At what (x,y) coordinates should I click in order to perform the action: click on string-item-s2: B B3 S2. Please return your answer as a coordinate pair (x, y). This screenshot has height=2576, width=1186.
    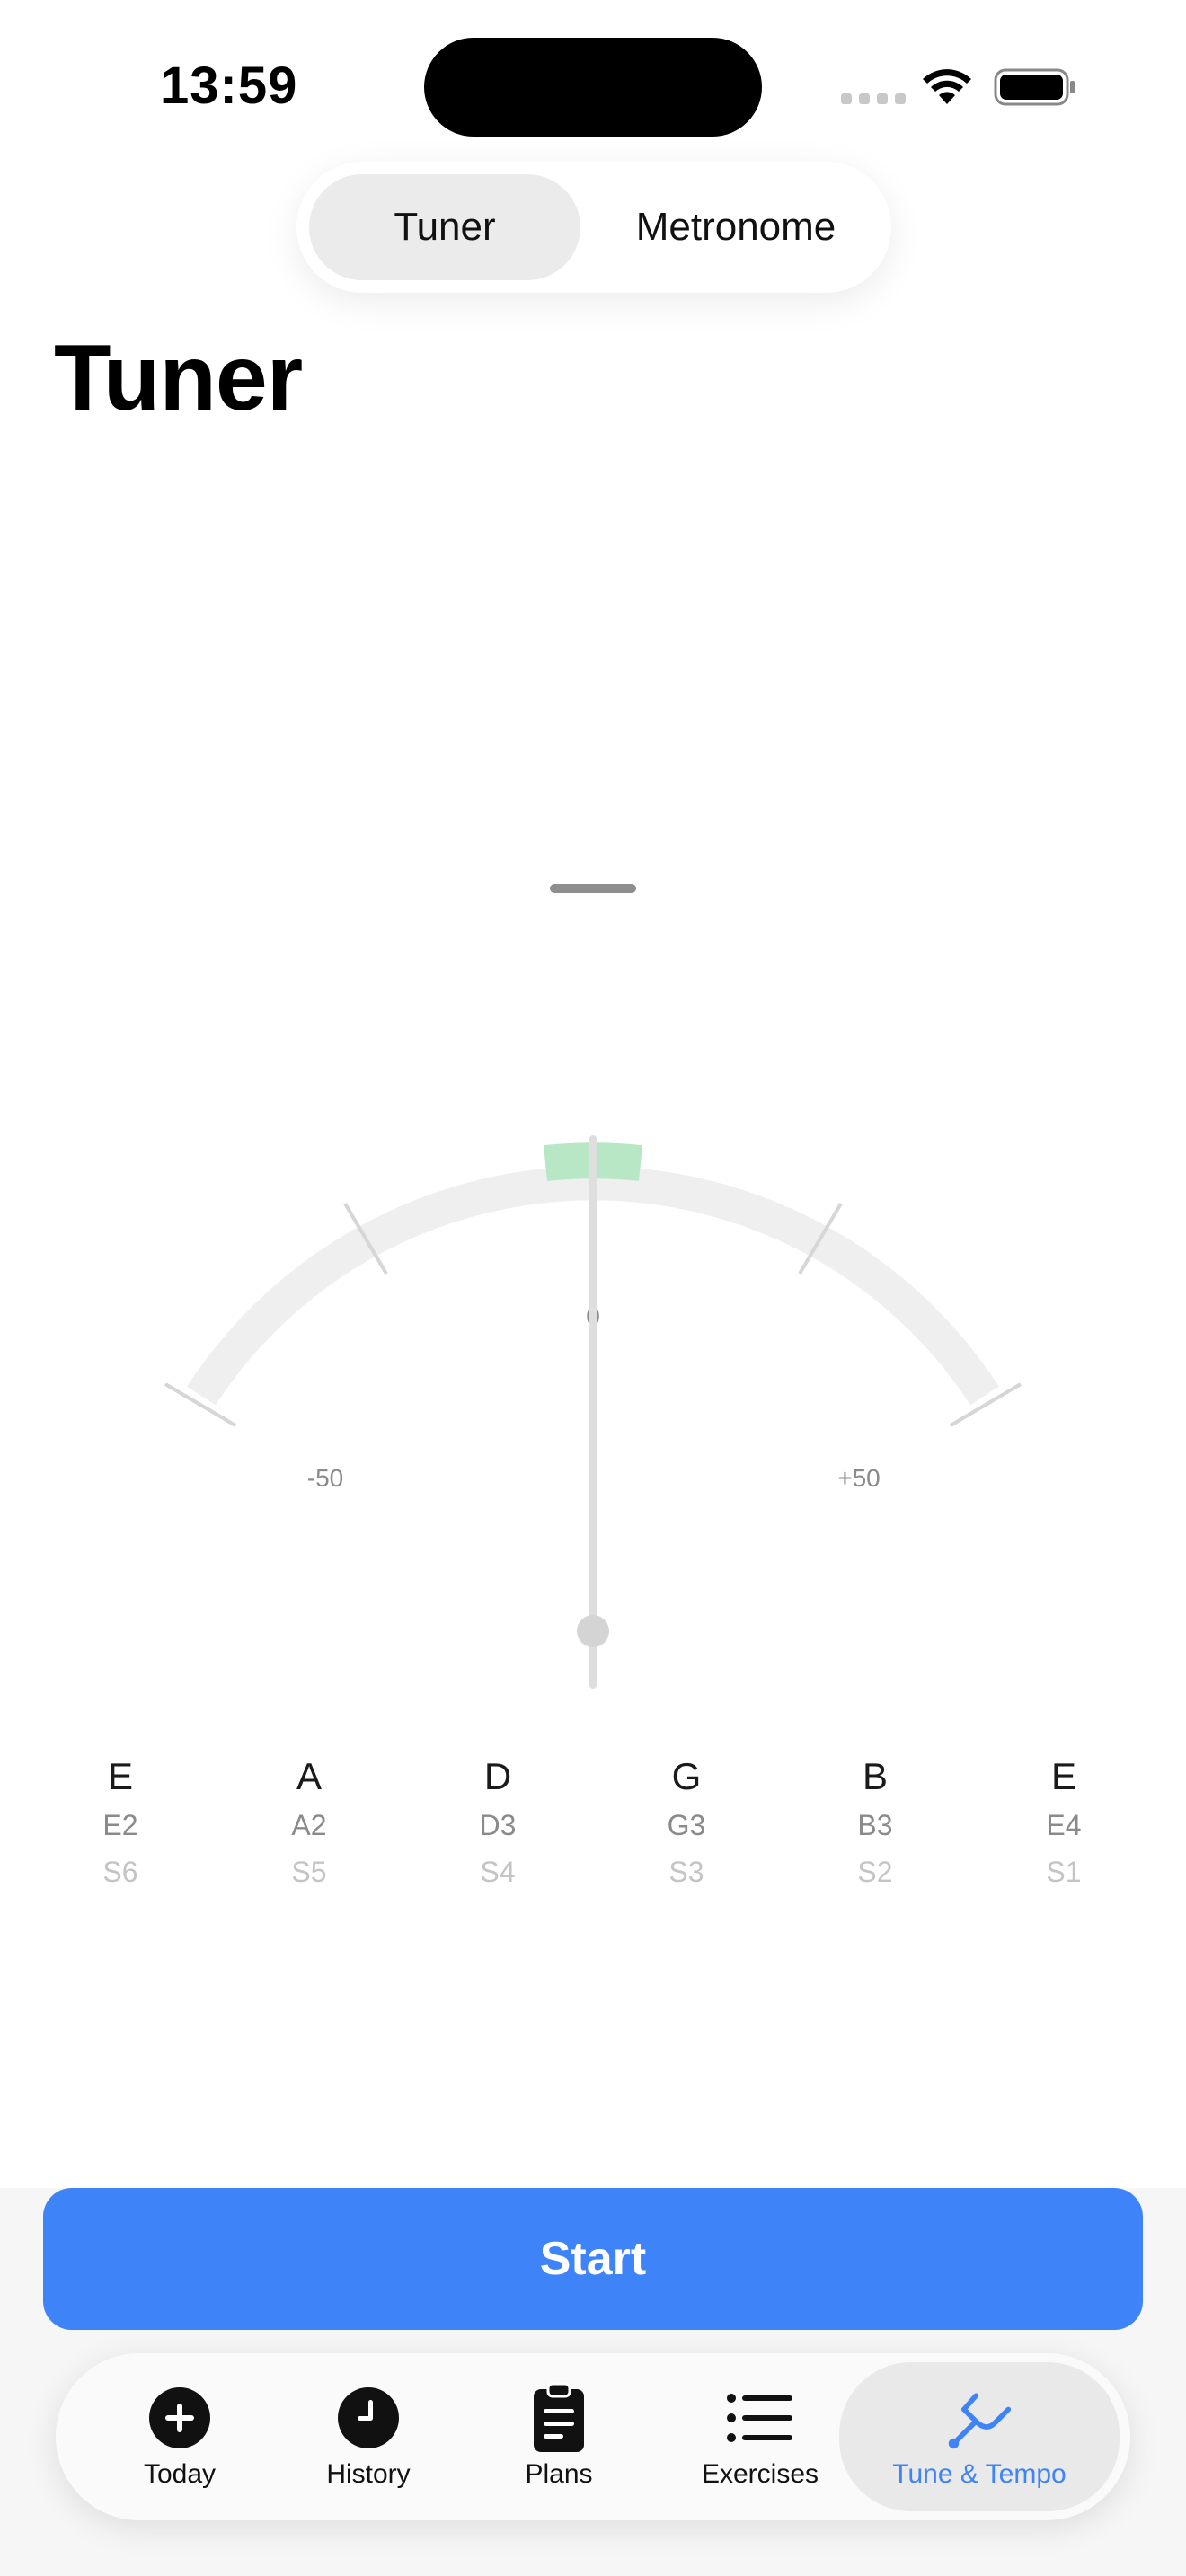
    Looking at the image, I should click on (875, 1823).